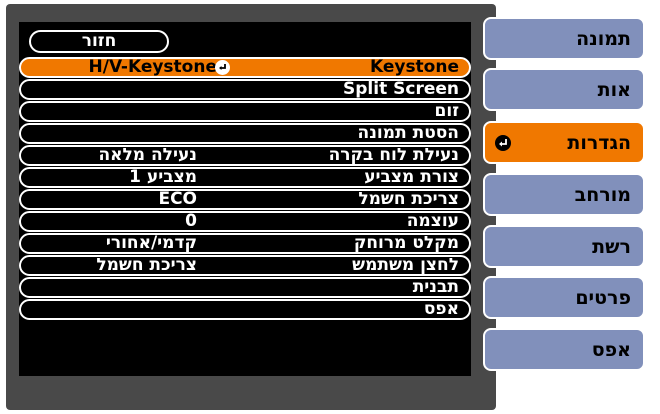 The image size is (660, 414). I want to click on menu-item-reset: אפס, so click(245, 309).